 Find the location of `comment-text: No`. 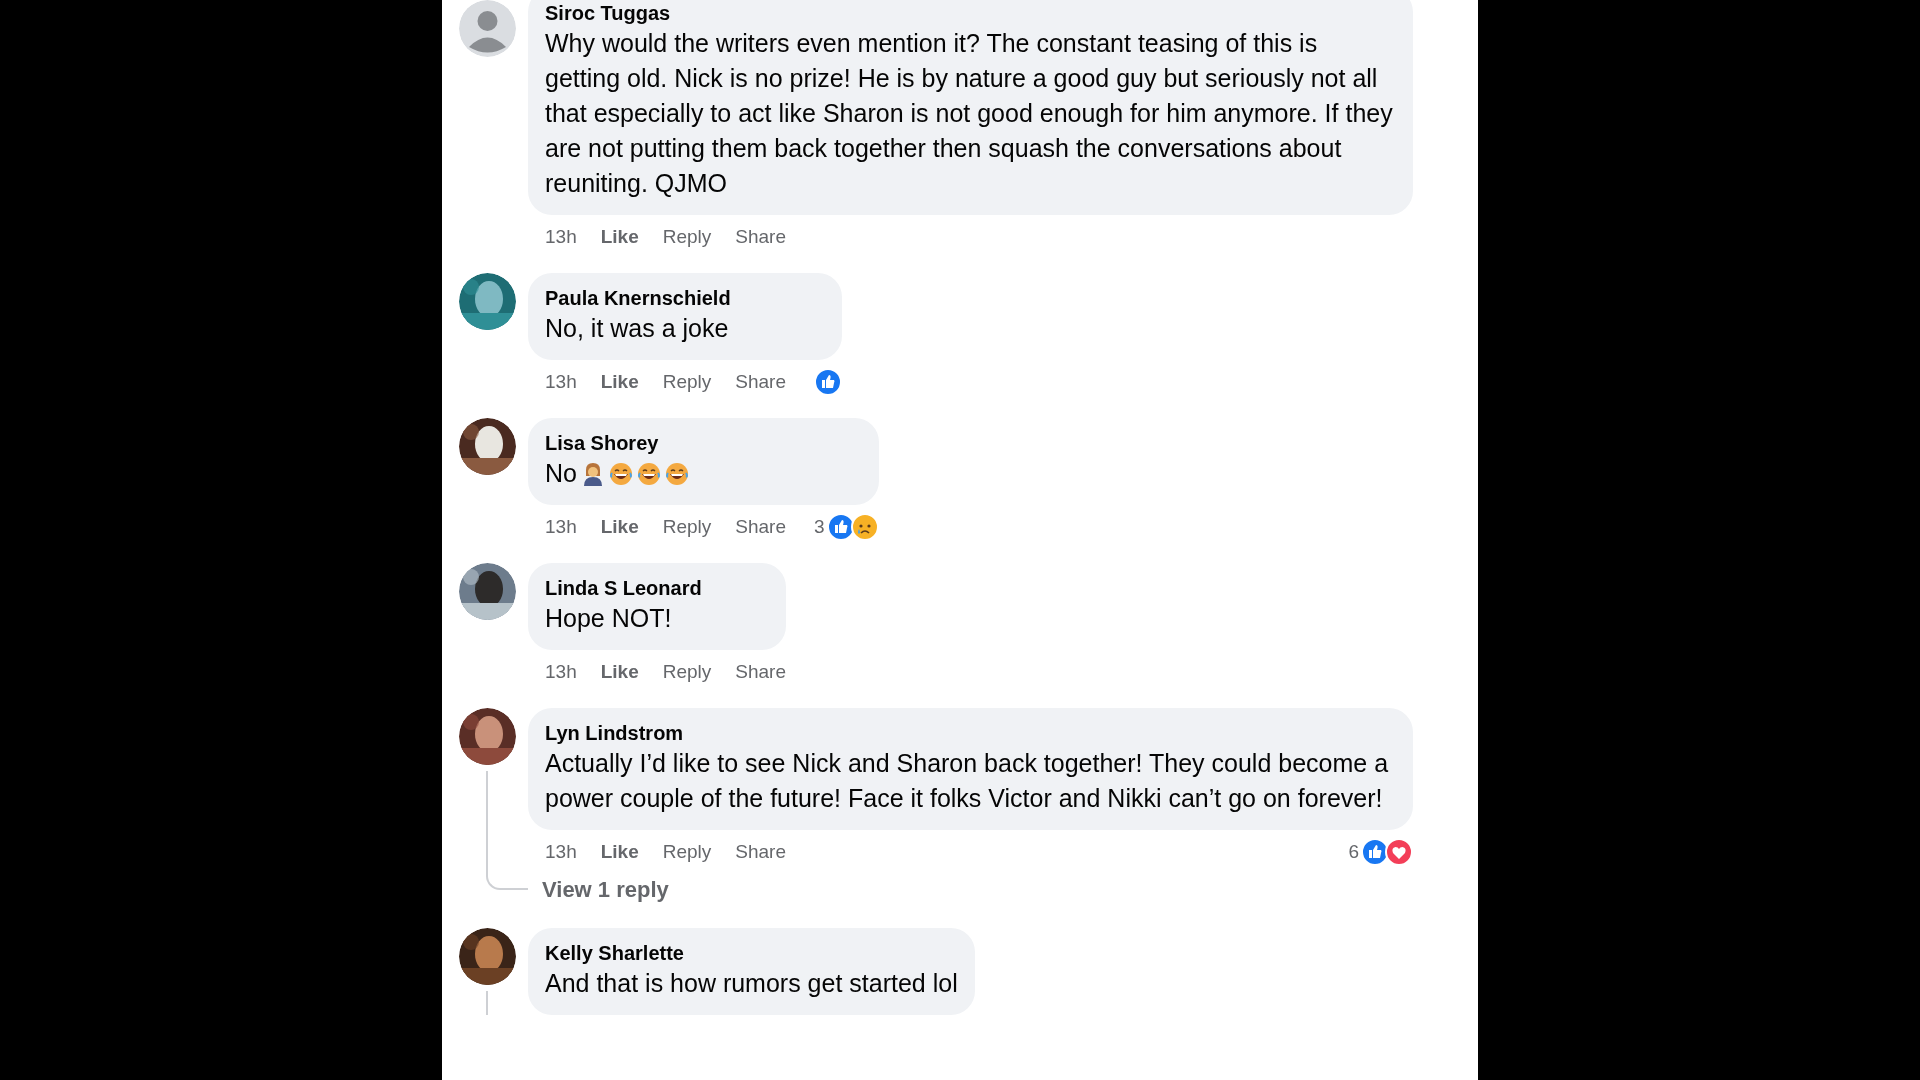

comment-text: No is located at coordinates (561, 473).